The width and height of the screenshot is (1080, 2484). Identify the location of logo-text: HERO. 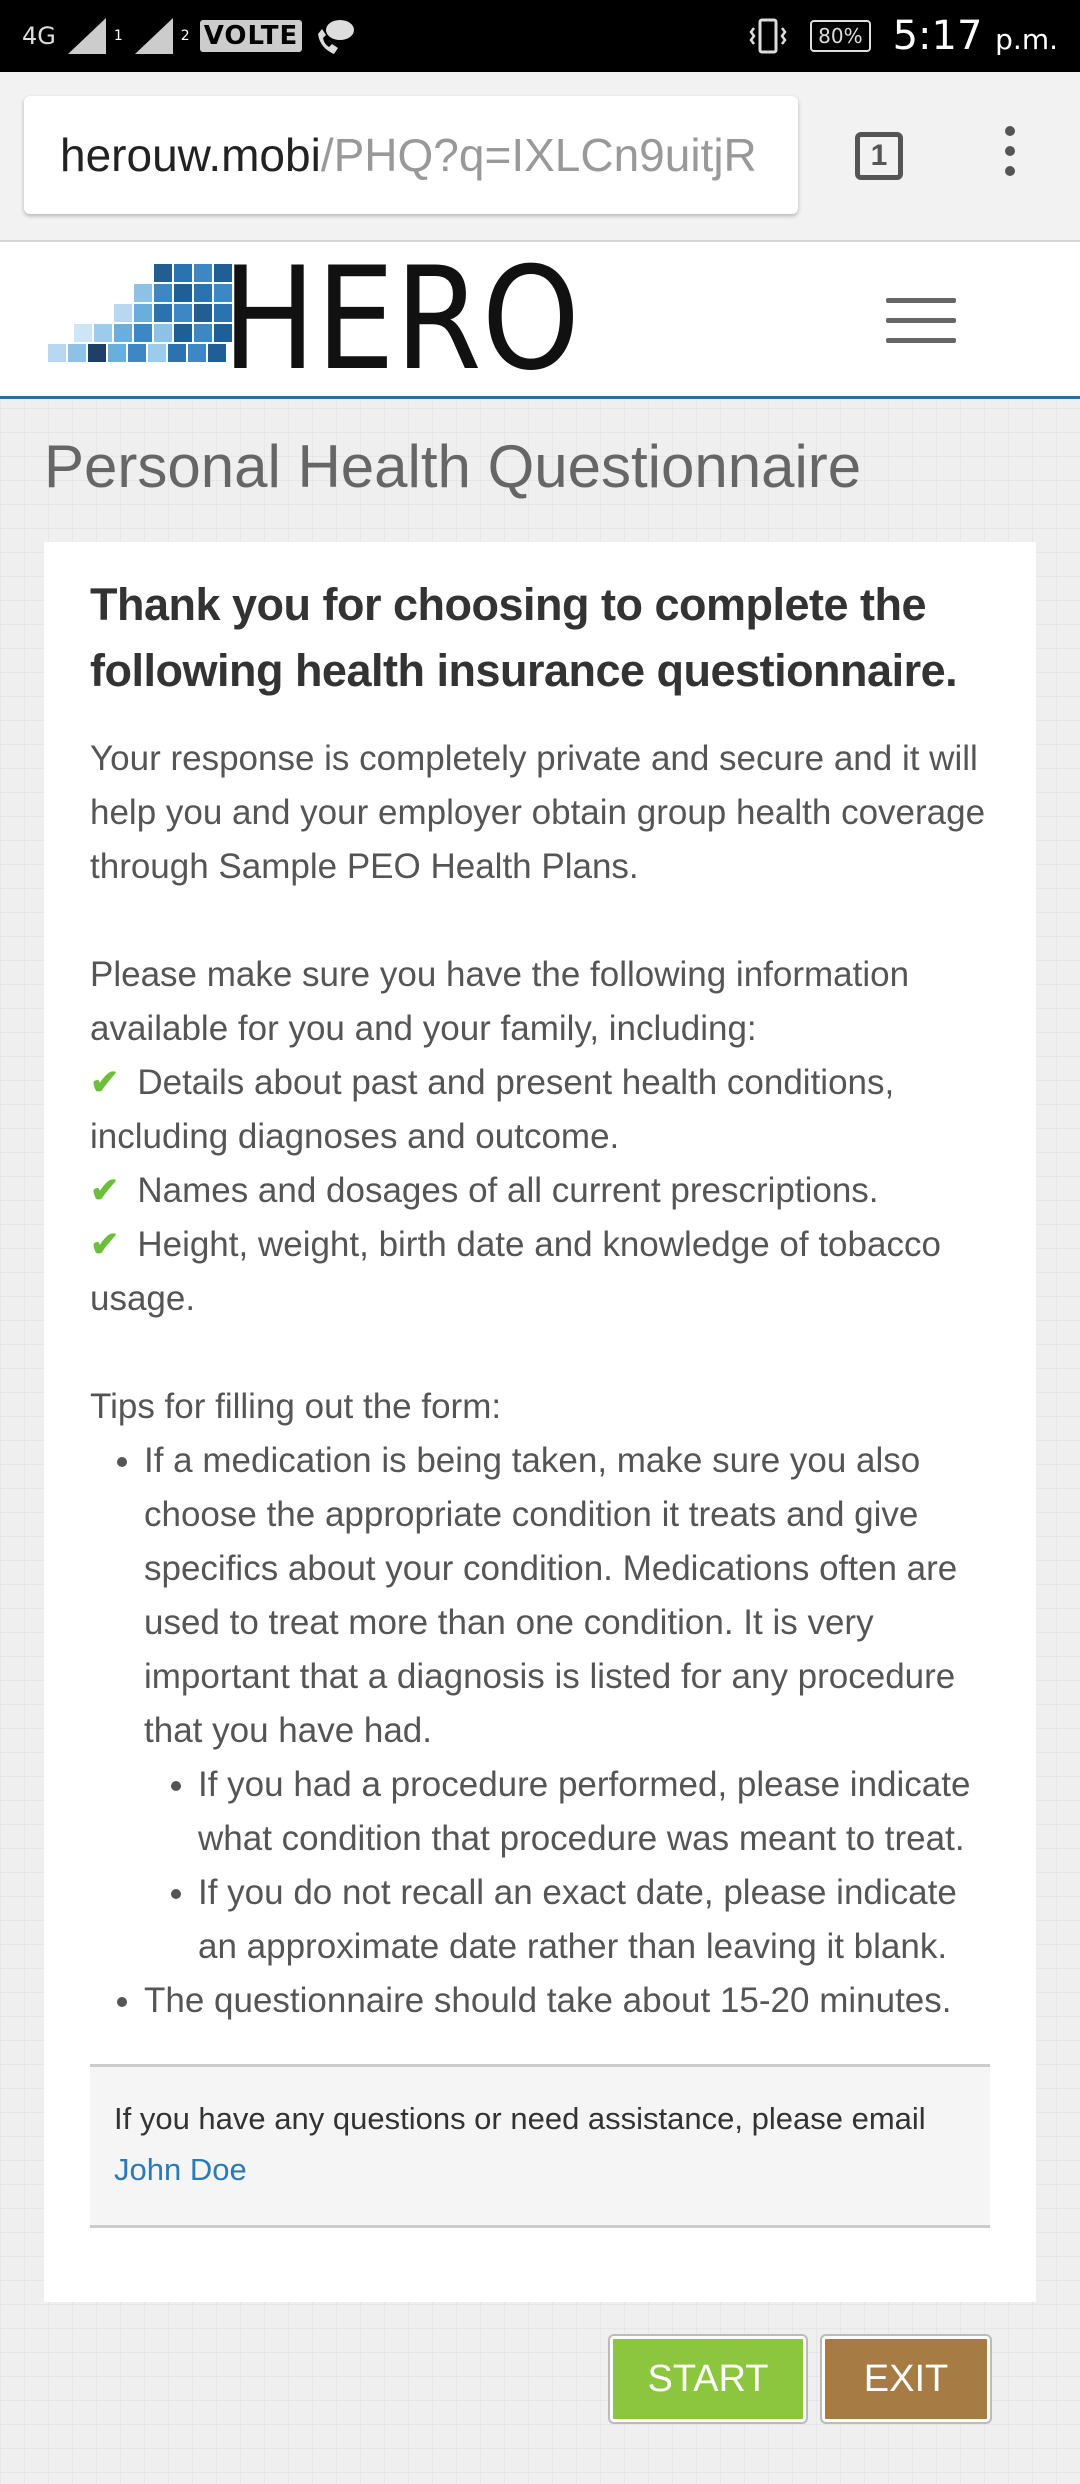
(401, 320).